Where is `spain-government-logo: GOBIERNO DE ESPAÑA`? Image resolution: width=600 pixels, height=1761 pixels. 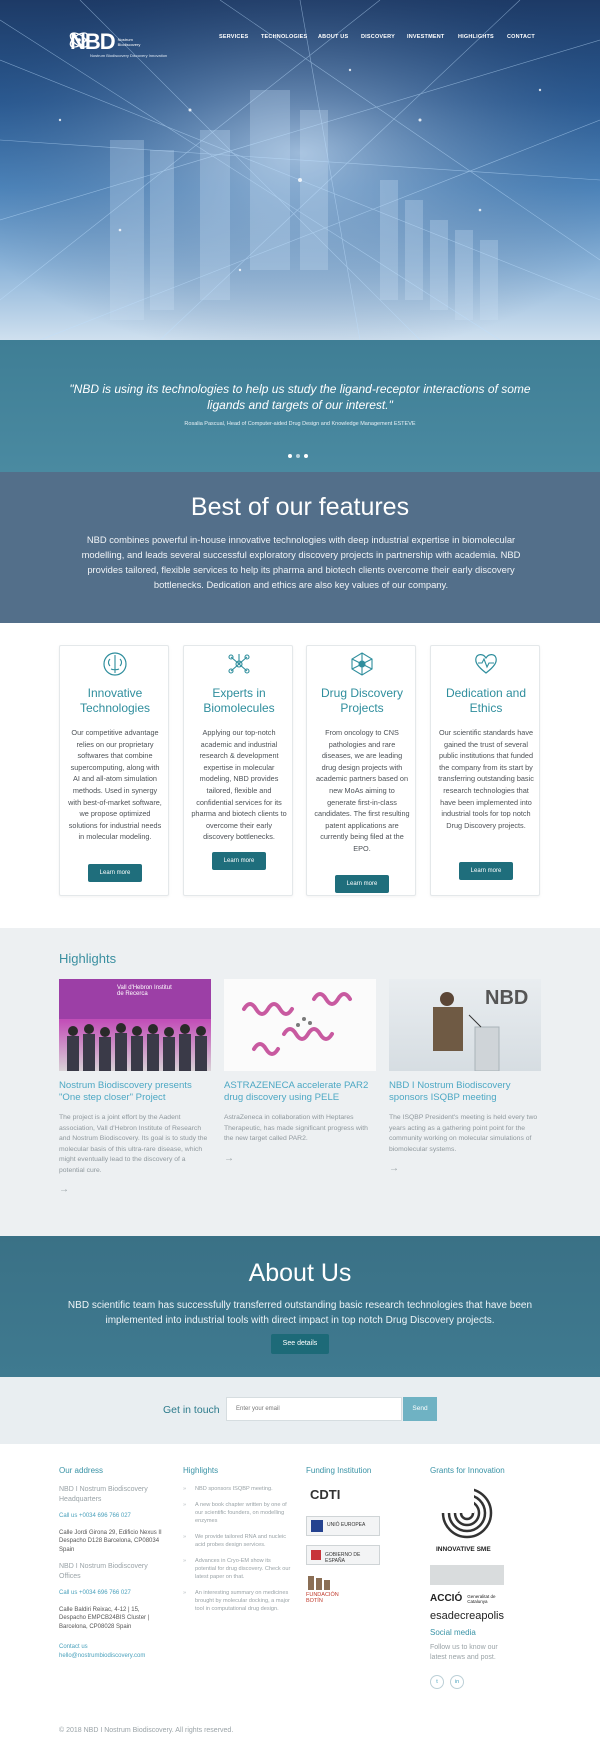 spain-government-logo: GOBIERNO DE ESPAÑA is located at coordinates (343, 1555).